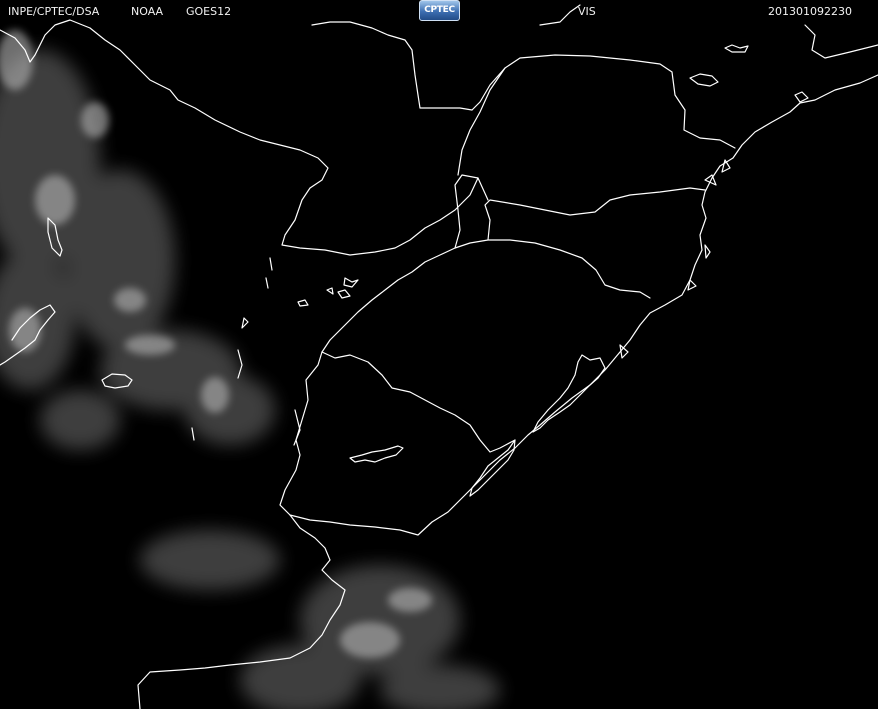  Describe the element at coordinates (54, 11) in the screenshot. I see `source-credit-label: INPE/CPTEC/DSA` at that location.